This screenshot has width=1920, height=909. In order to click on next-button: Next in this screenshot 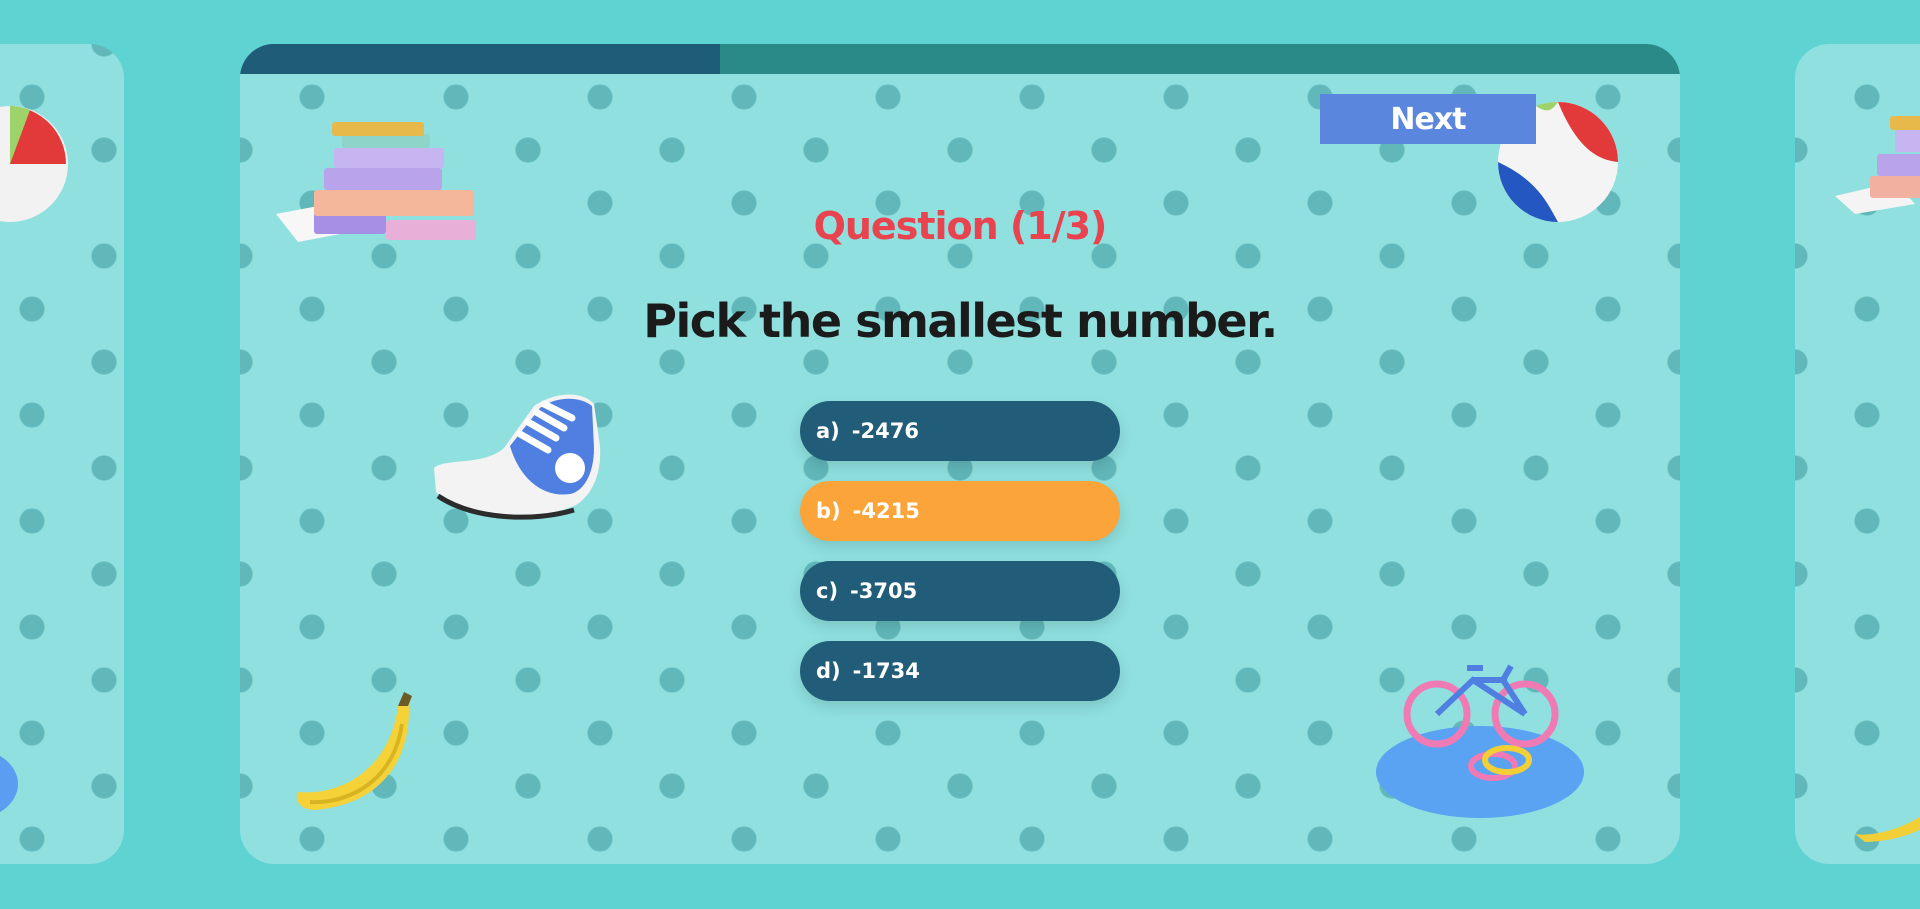, I will do `click(1428, 119)`.